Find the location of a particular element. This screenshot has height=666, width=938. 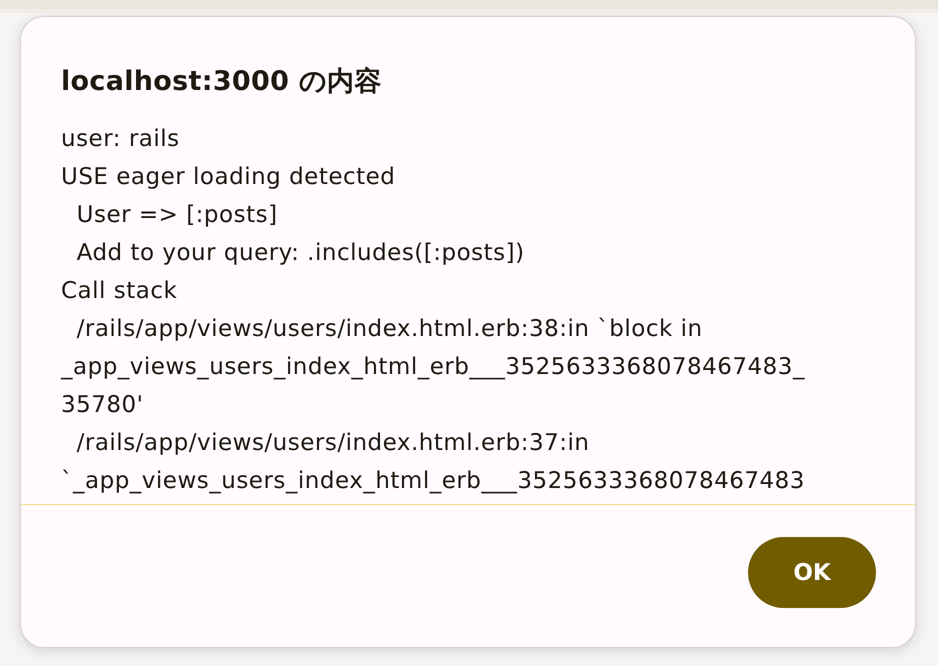

message-line: user: rails is located at coordinates (120, 139).